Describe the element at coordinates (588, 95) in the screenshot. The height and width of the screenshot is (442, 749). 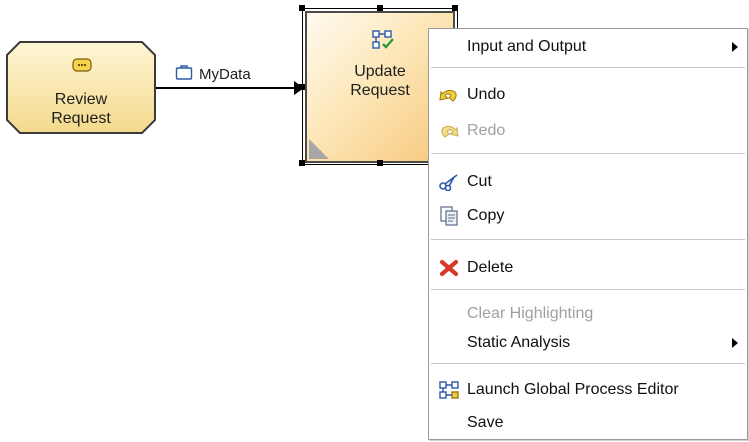
I see `menu-item-undo: Undo` at that location.